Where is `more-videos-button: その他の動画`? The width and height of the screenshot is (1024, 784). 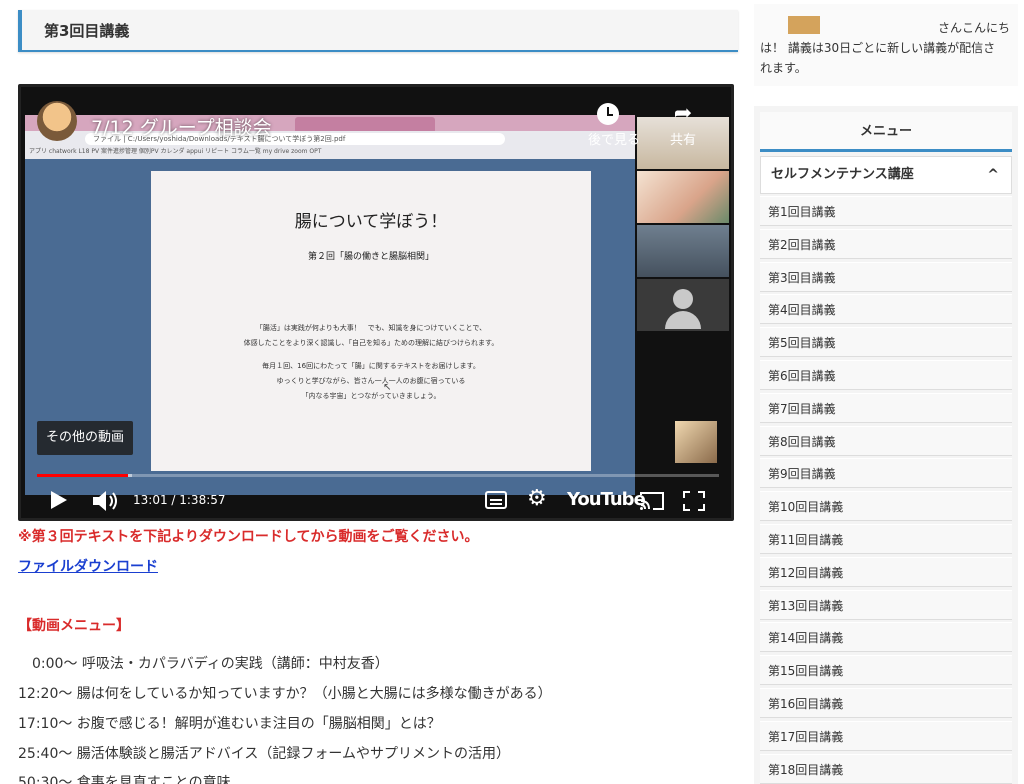 more-videos-button: その他の動画 is located at coordinates (85, 438).